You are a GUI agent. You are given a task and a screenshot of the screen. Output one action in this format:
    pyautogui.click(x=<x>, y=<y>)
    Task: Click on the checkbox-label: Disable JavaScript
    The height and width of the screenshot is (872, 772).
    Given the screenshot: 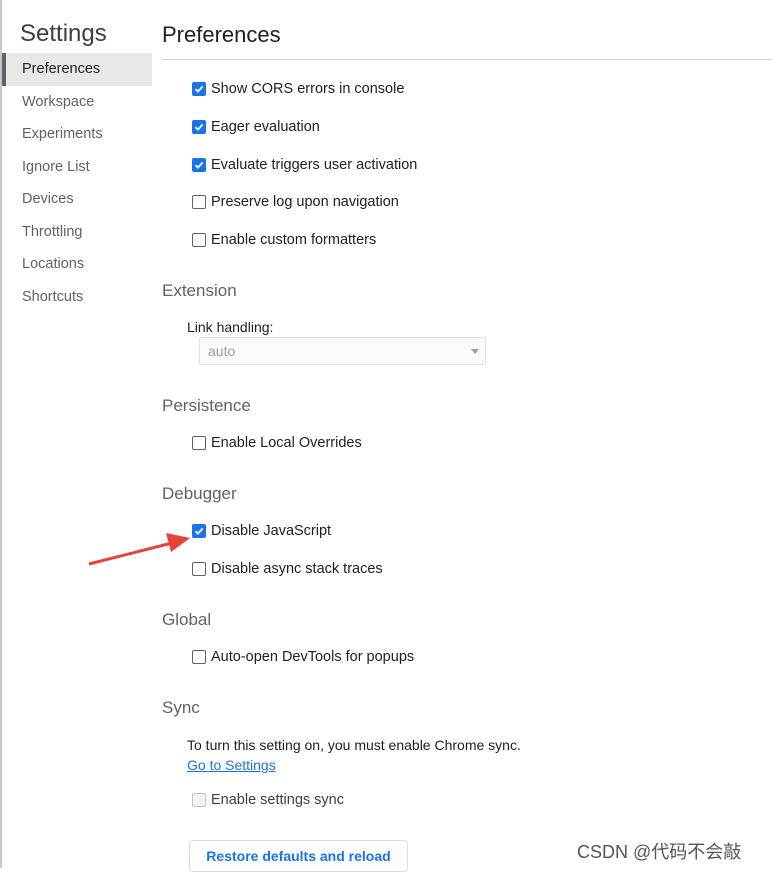 What is the action you would take?
    pyautogui.click(x=271, y=531)
    